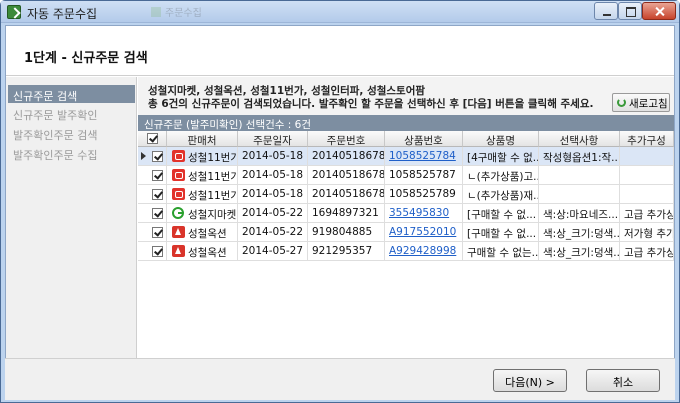 The image size is (680, 403). What do you see at coordinates (71, 153) in the screenshot?
I see `sidebar-item-confirmed-collect: 발주확인주문 수집` at bounding box center [71, 153].